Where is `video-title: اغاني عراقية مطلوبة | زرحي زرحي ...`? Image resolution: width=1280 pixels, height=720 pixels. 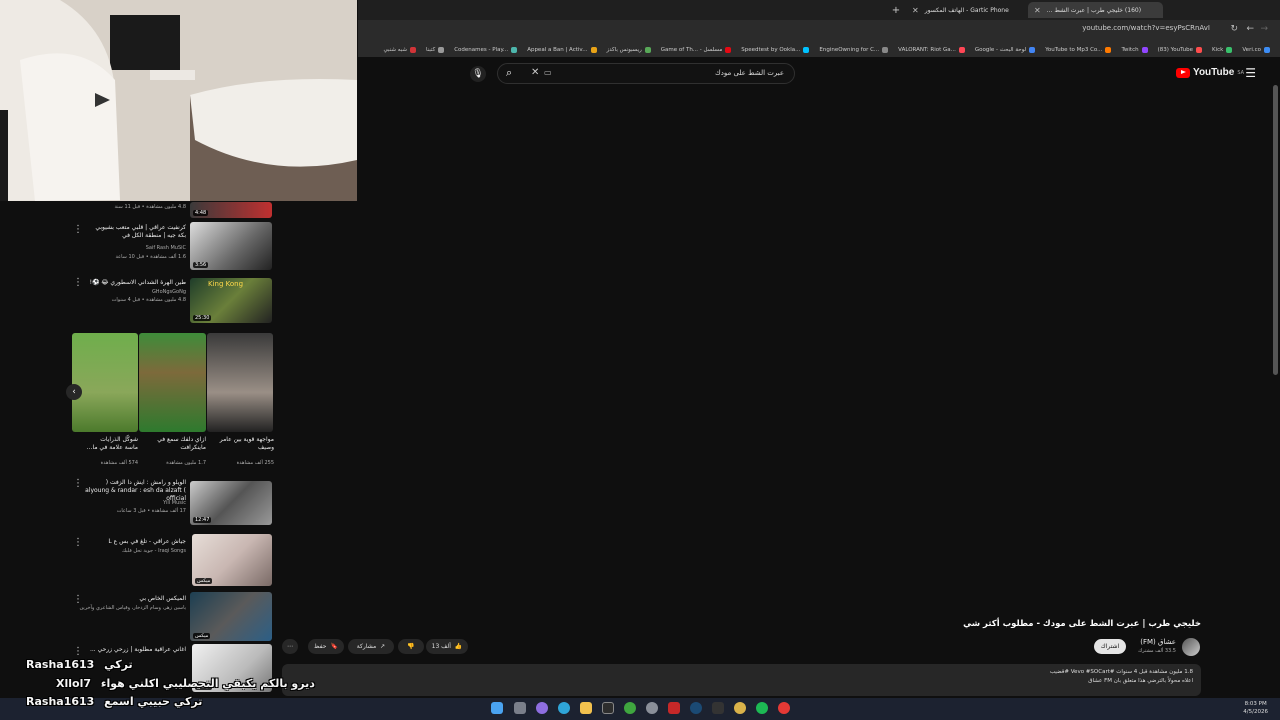
video-title: اغاني عراقية مطلوبة | زرحي زرحي ... is located at coordinates (136, 650).